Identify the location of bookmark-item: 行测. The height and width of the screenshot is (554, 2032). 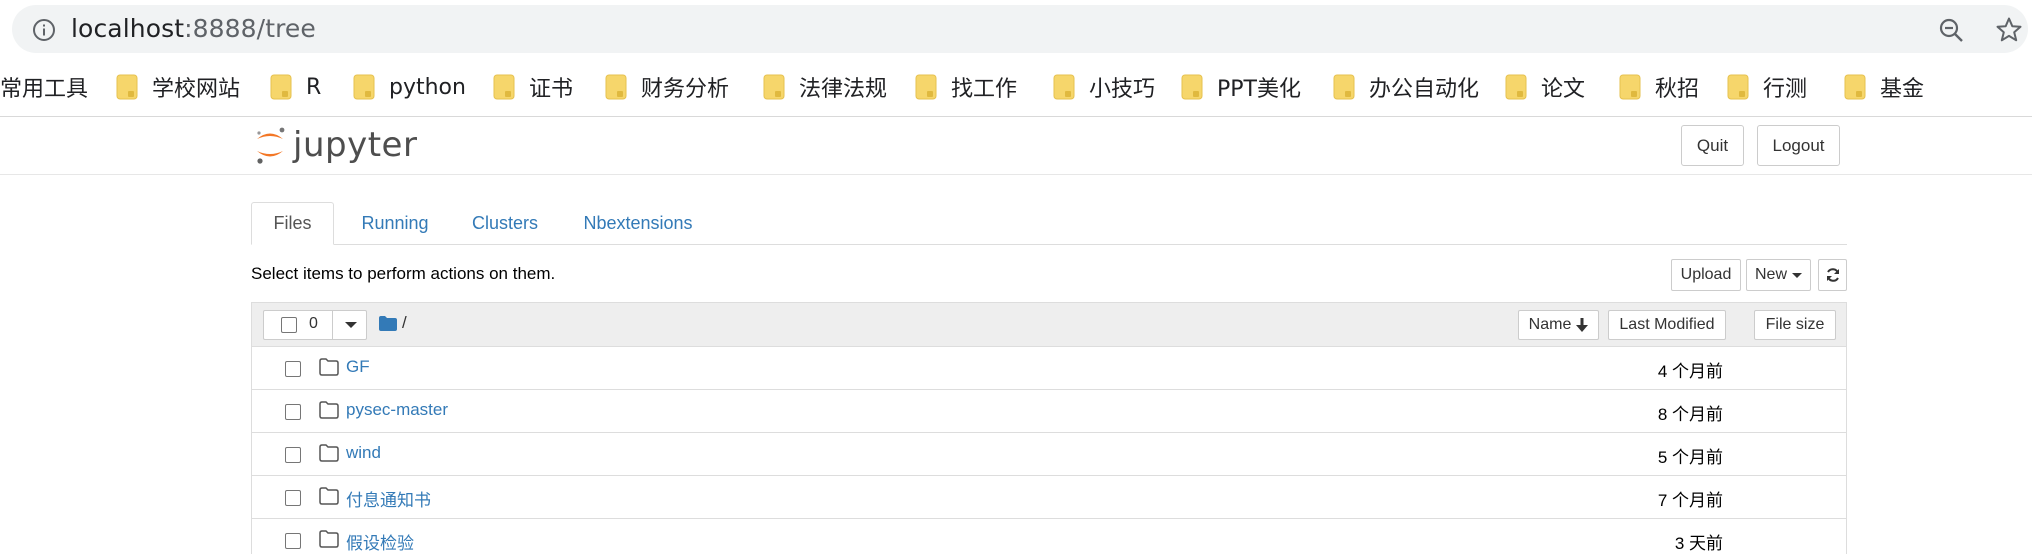
(1767, 87).